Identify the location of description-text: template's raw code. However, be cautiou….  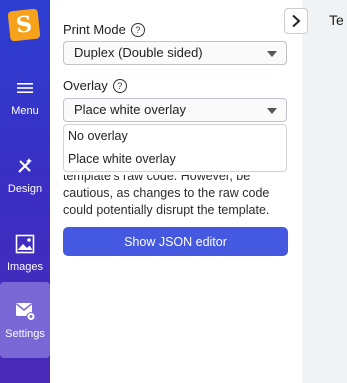
(179, 193).